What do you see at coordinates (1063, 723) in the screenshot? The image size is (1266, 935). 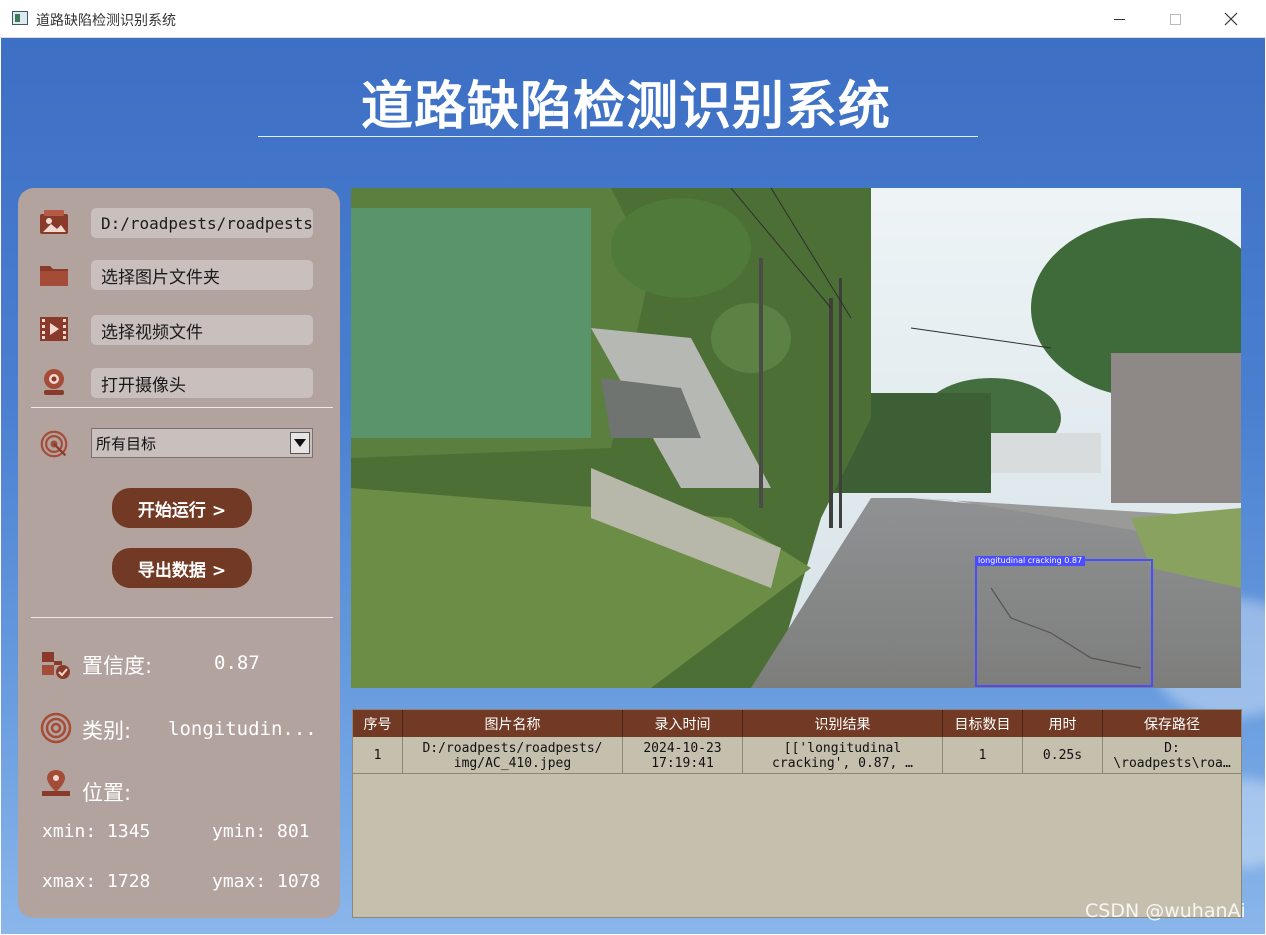 I see `table-header-cell: 用时` at bounding box center [1063, 723].